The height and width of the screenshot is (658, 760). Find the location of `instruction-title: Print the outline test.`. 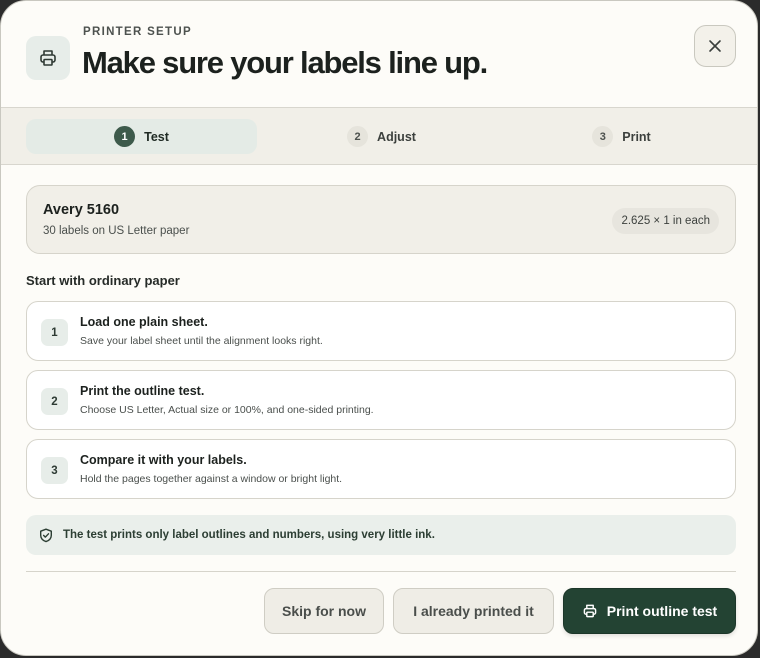

instruction-title: Print the outline test. is located at coordinates (142, 391).